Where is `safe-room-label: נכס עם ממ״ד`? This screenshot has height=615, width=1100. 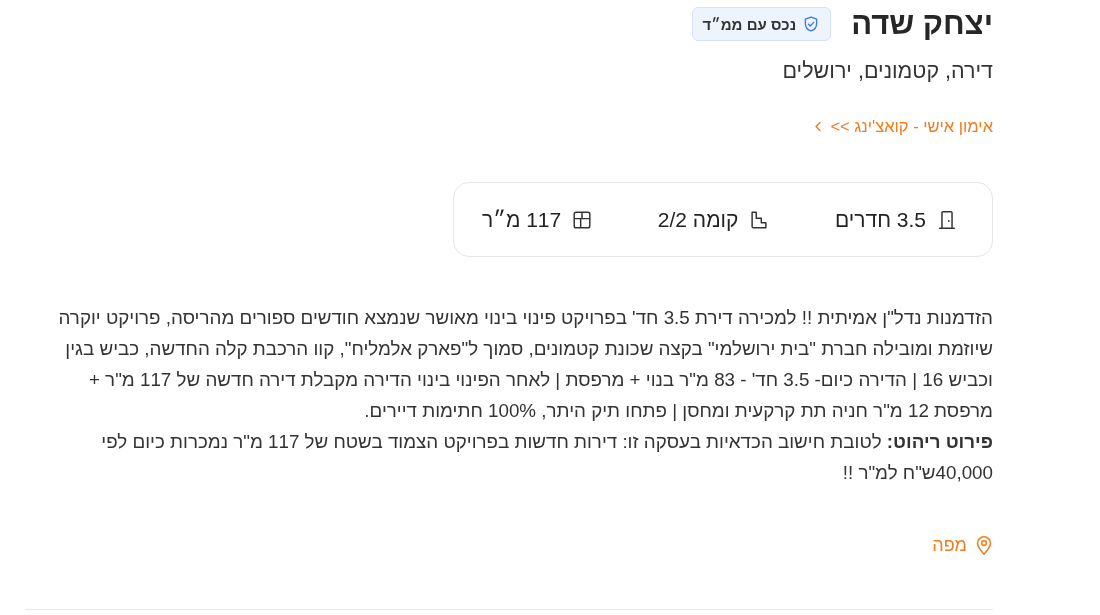 safe-room-label: נכס עם ממ״ד is located at coordinates (749, 24).